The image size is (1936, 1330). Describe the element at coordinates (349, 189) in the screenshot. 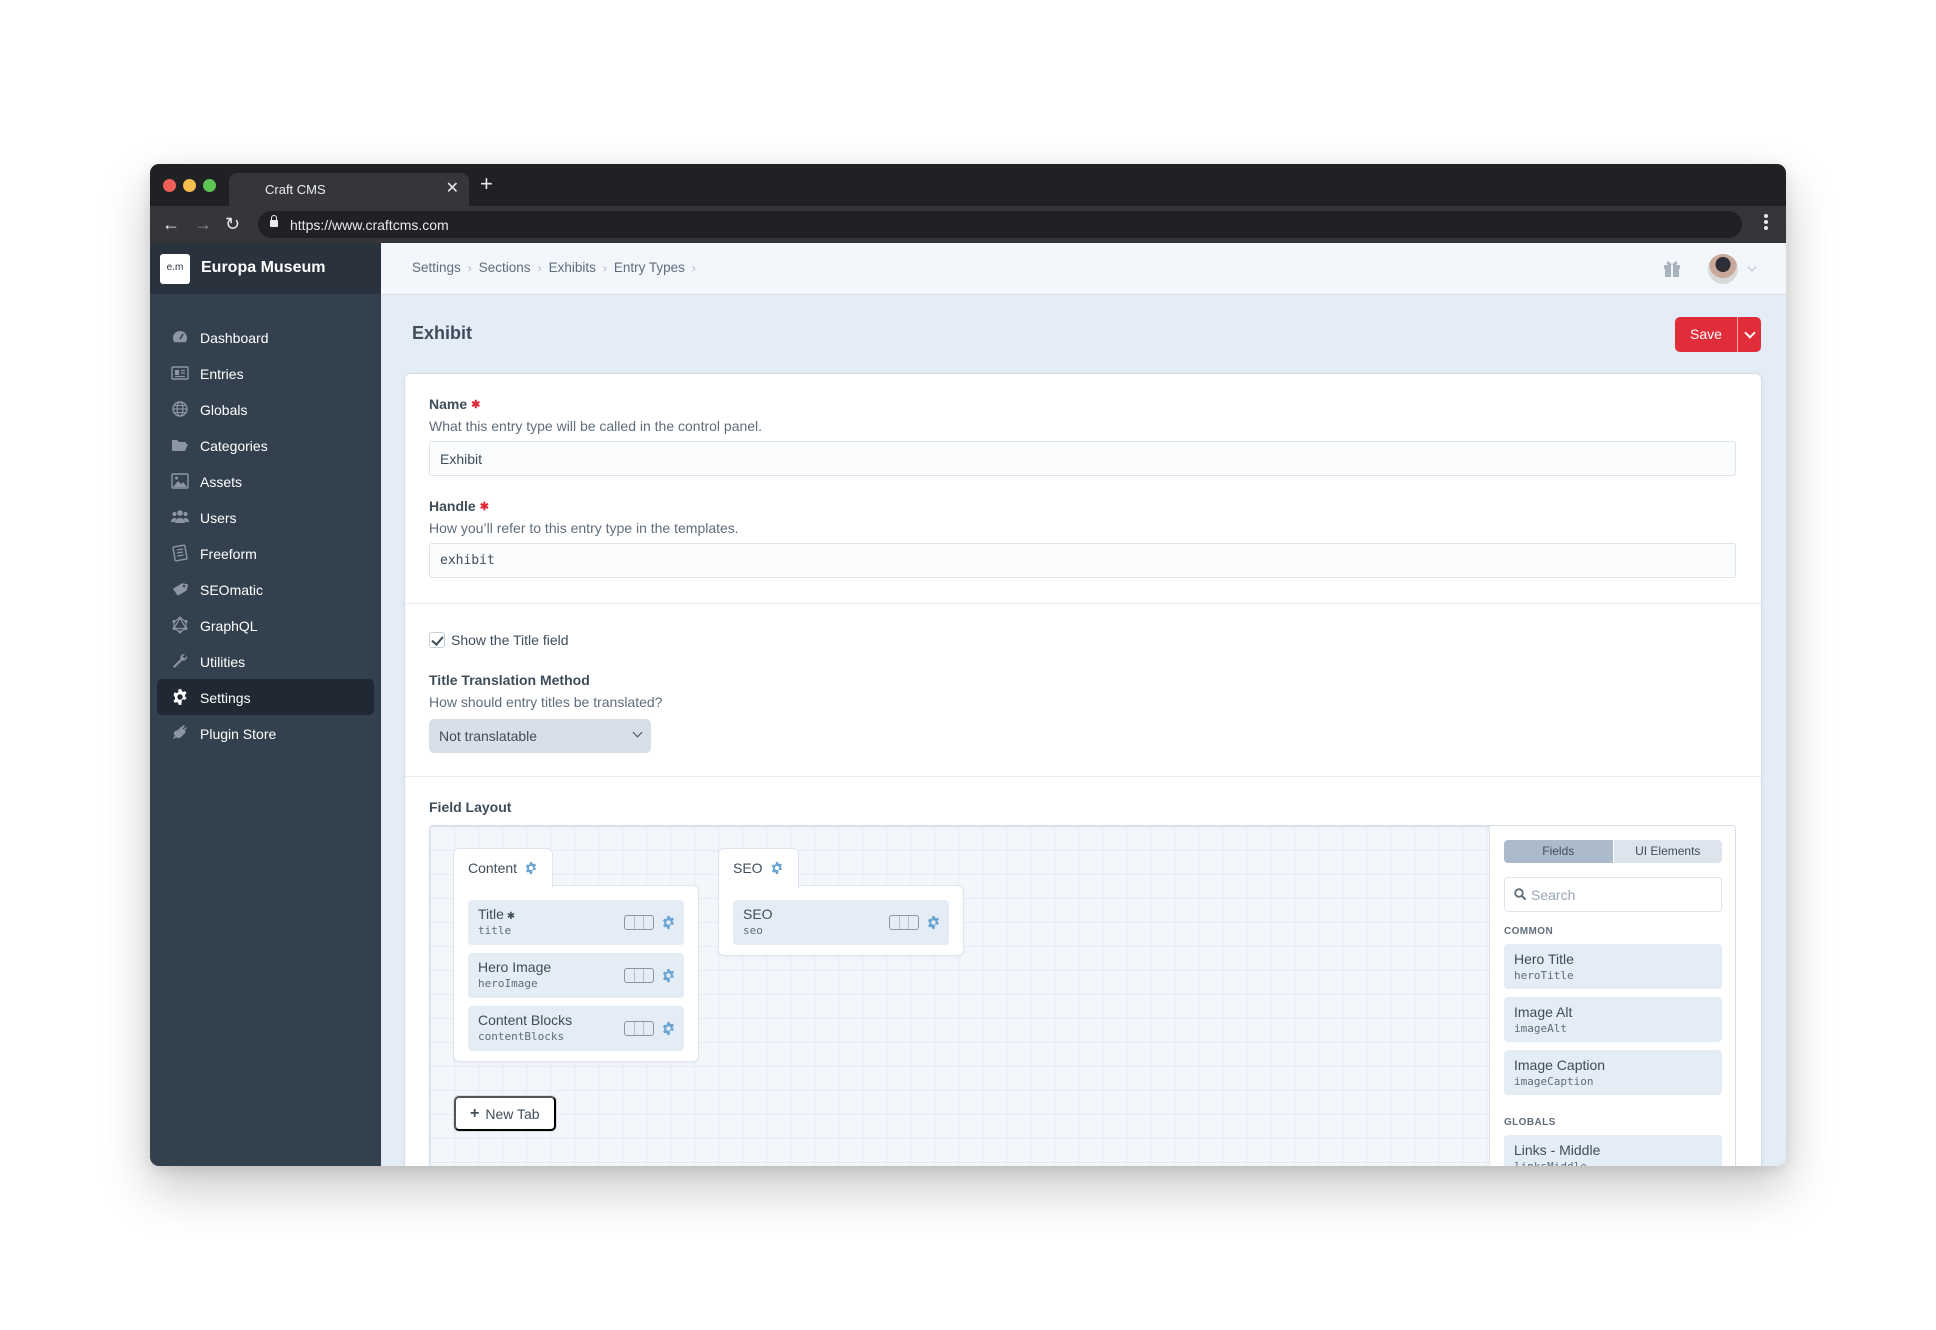

I see `browser-tab: Craft CMS ✕` at that location.